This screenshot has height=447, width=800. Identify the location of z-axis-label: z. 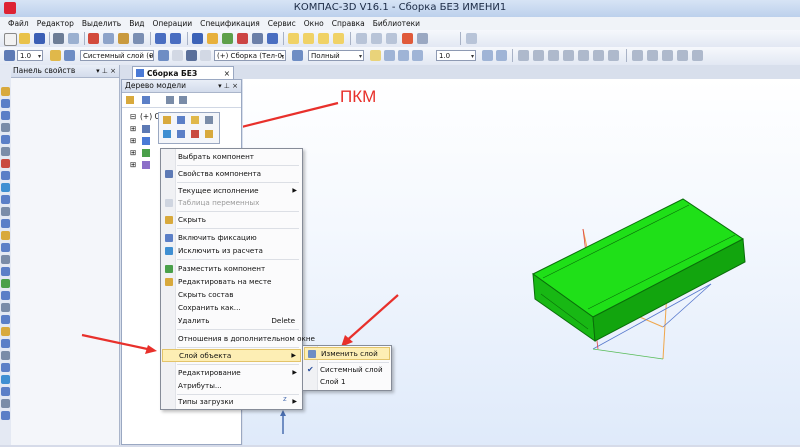
(285, 399).